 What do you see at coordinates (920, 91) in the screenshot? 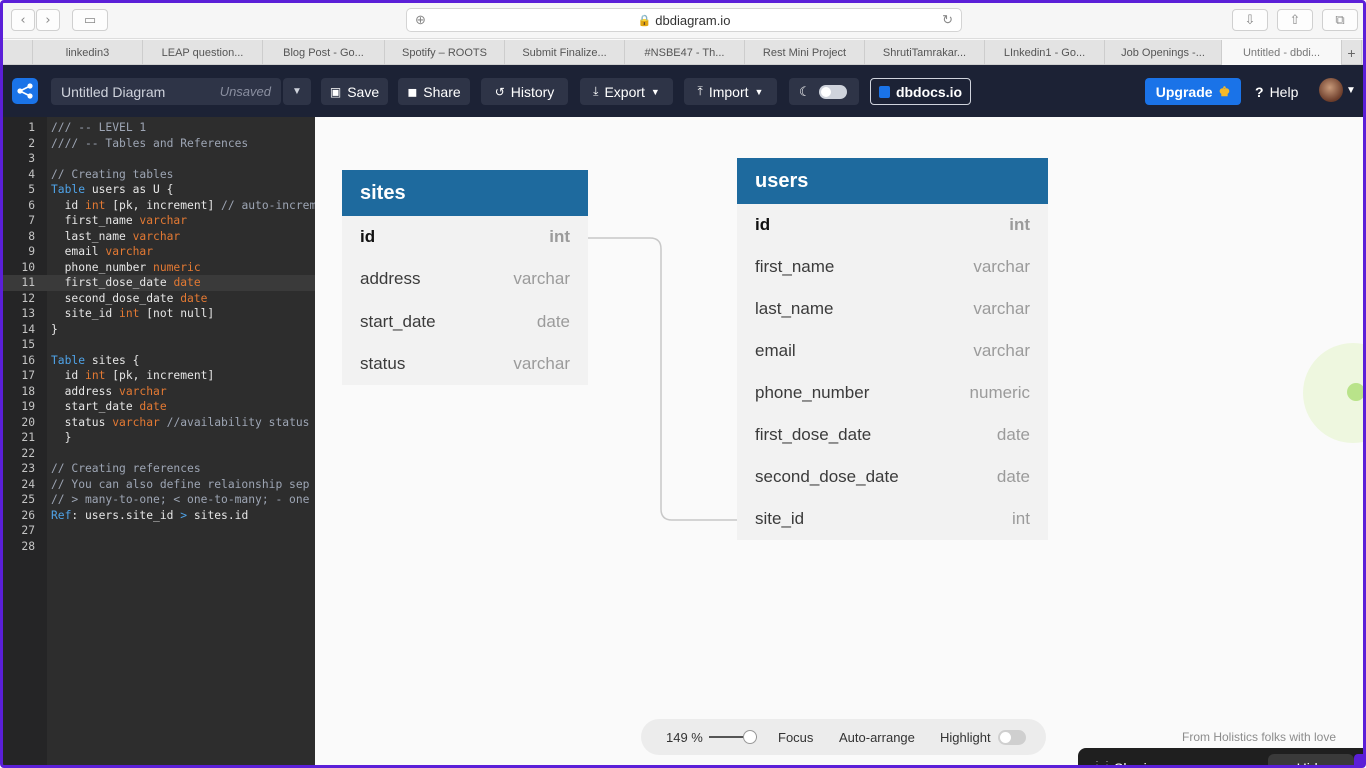
I see `dbdocs-button: dbdocs.io` at bounding box center [920, 91].